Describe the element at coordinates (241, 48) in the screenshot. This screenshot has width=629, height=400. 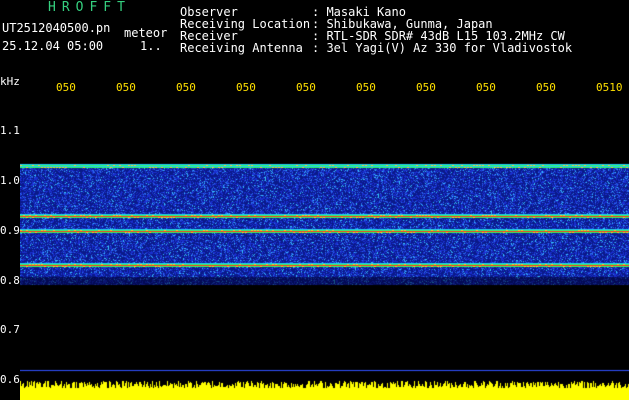
I see `antenna-label: Receiving Antenna` at that location.